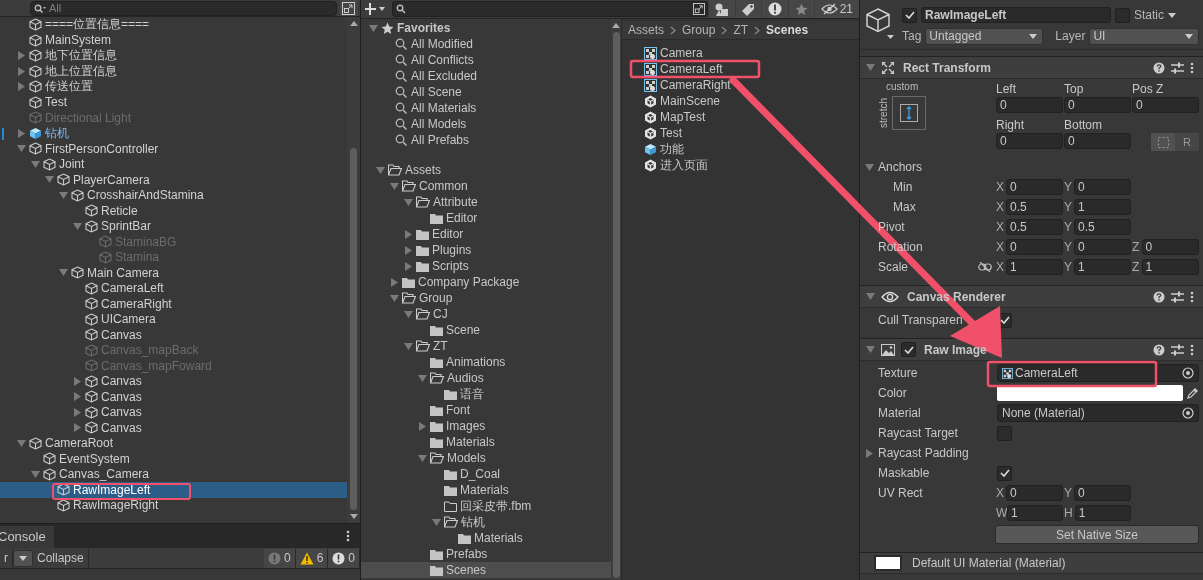 Image resolution: width=1203 pixels, height=580 pixels. I want to click on set-native-size-button: Set Native Size, so click(1097, 534).